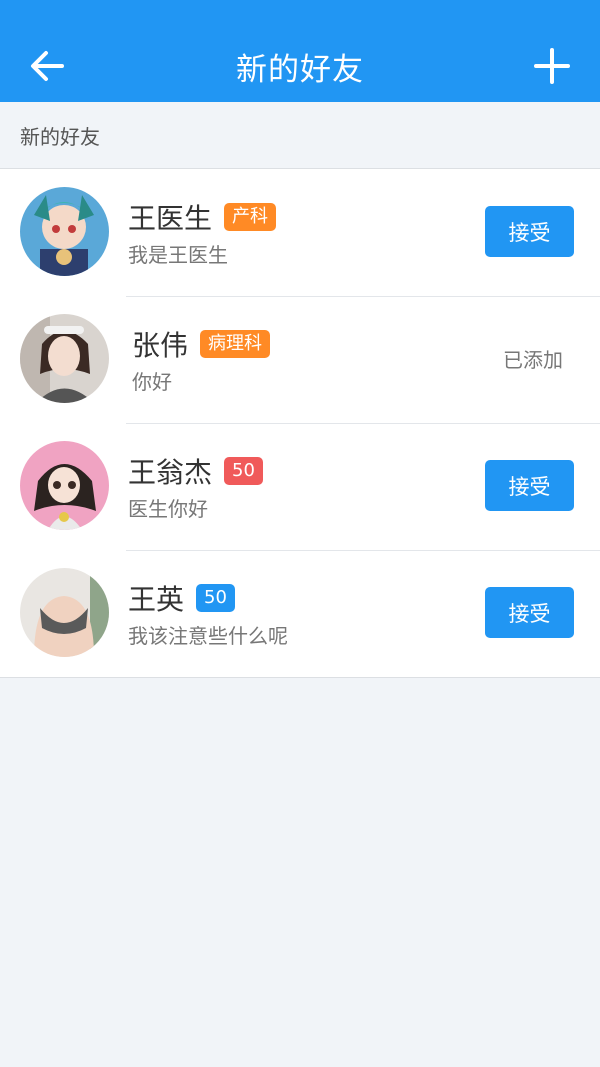 This screenshot has height=1067, width=600. What do you see at coordinates (235, 344) in the screenshot?
I see `department-tag: 病理科` at bounding box center [235, 344].